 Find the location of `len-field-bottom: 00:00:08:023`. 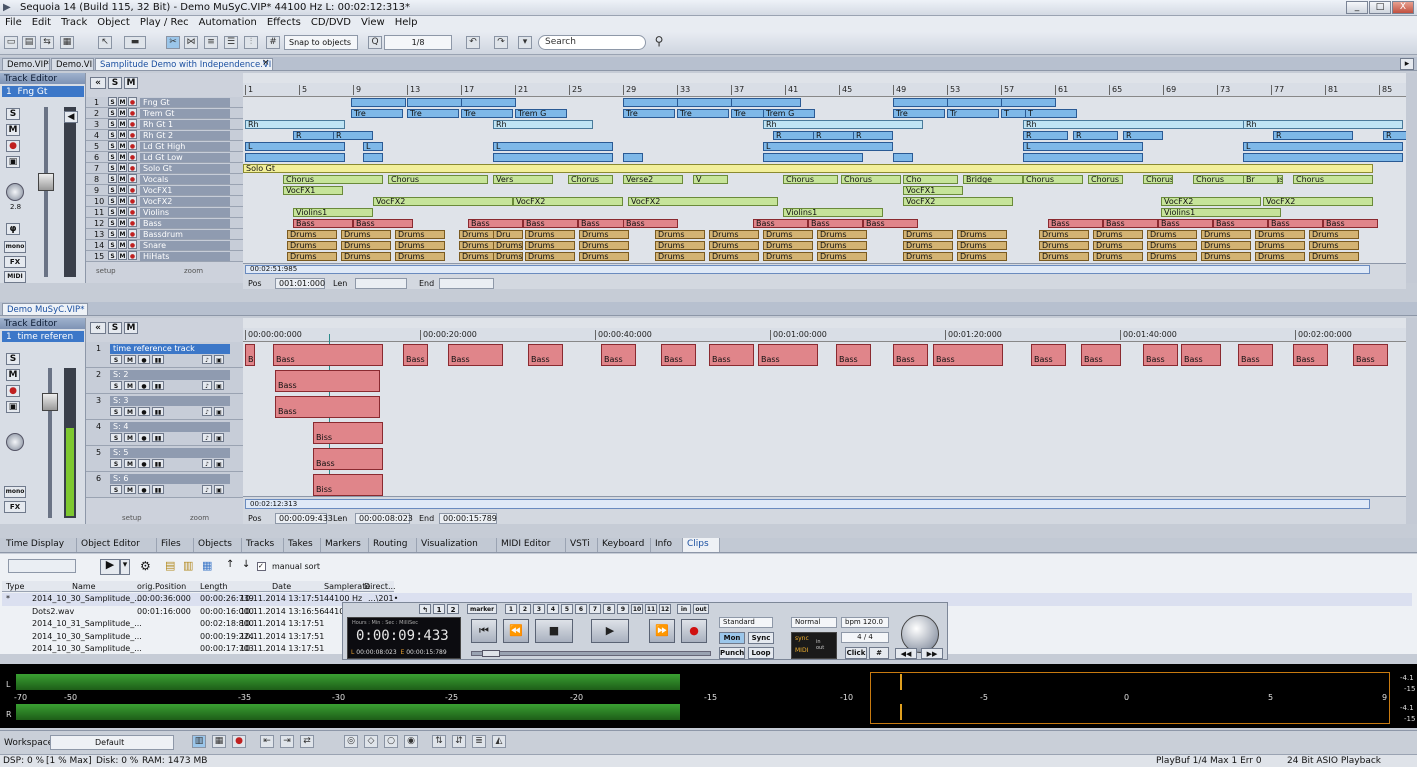

len-field-bottom: 00:00:08:023 is located at coordinates (384, 518).